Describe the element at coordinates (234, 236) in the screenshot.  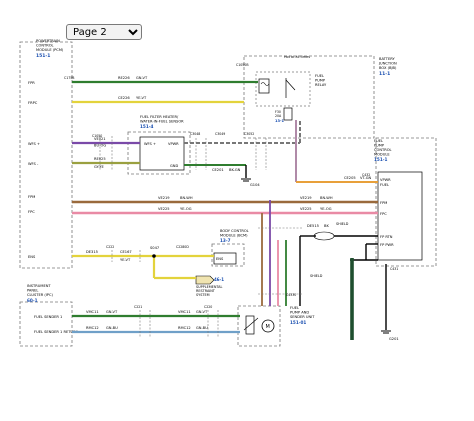
I see `svg-text: MODULE (BCM)` at that location.